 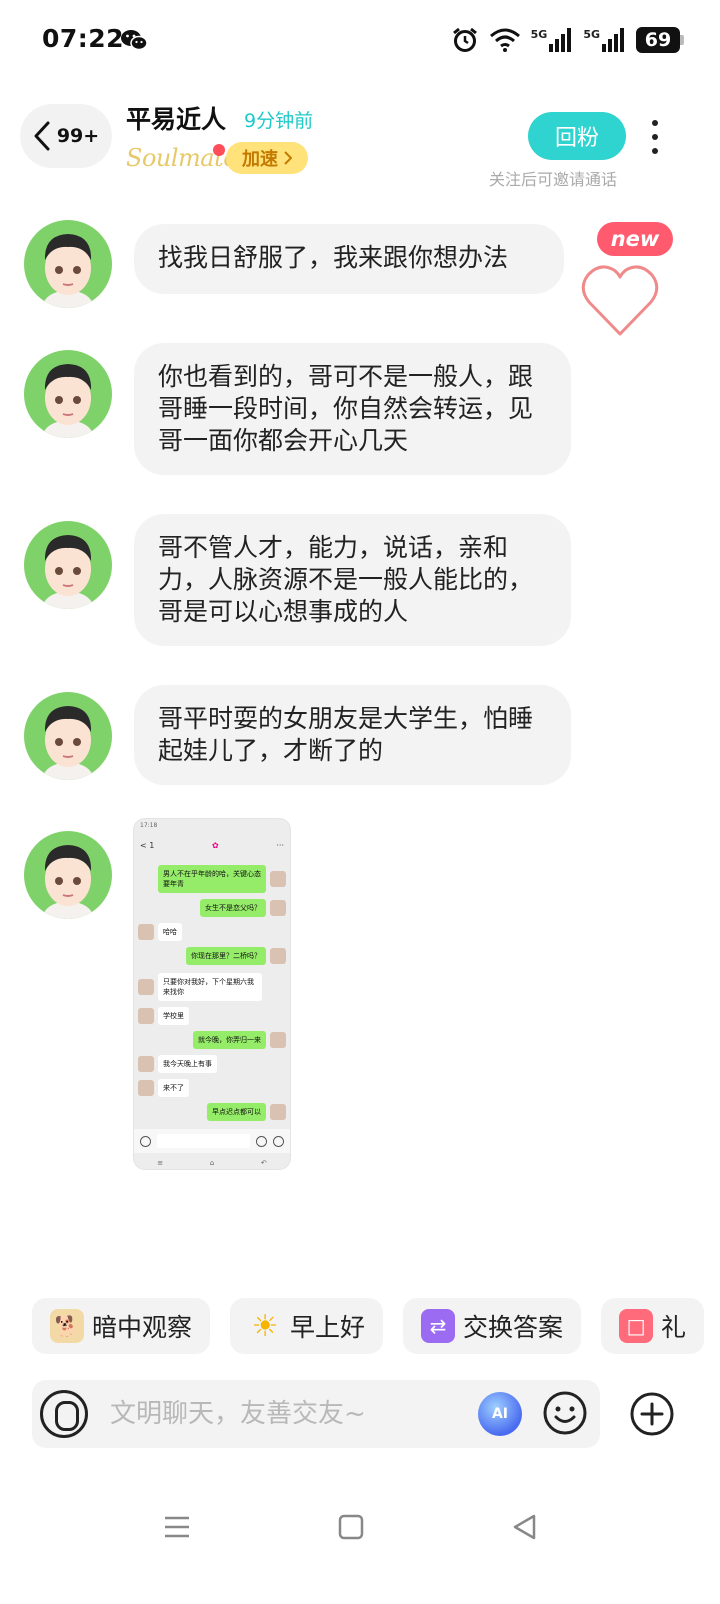 What do you see at coordinates (215, 845) in the screenshot?
I see `bow-icon: ✿` at bounding box center [215, 845].